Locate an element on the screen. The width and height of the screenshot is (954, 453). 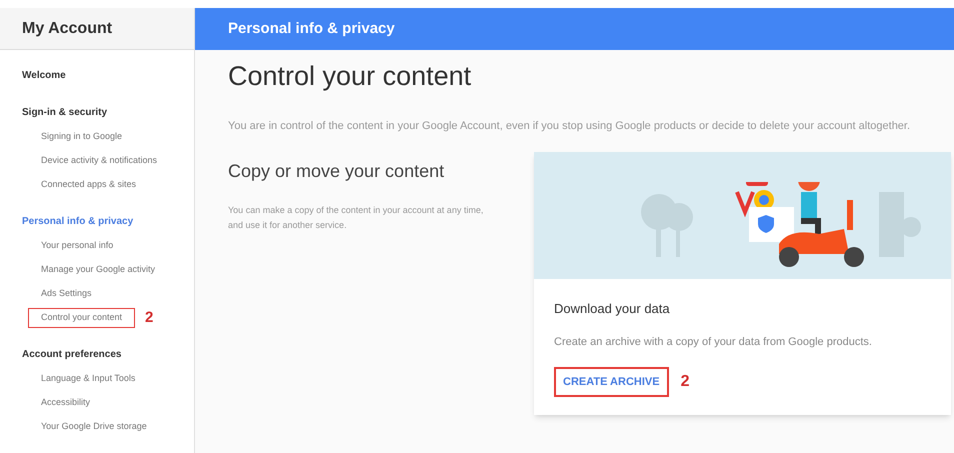
sidebar-title: My Account is located at coordinates (67, 28).